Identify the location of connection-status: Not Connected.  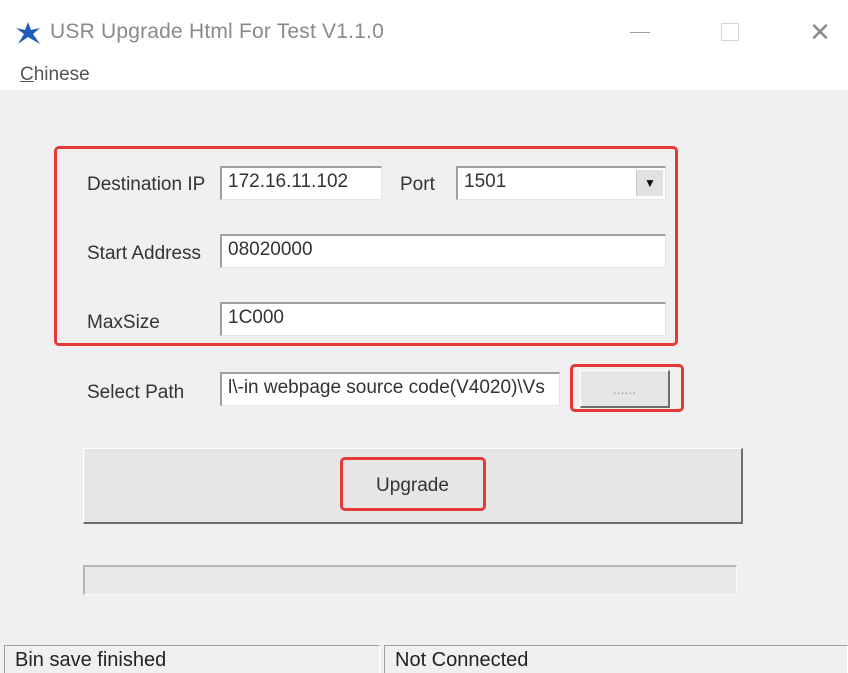
(616, 659).